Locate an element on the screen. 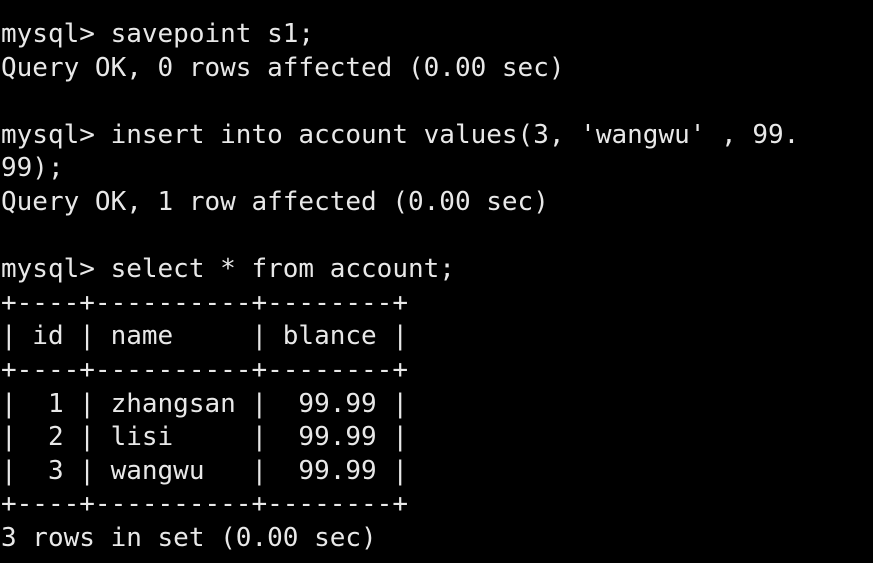  terminal-line-insert-command-part2: 99); is located at coordinates (32, 168).